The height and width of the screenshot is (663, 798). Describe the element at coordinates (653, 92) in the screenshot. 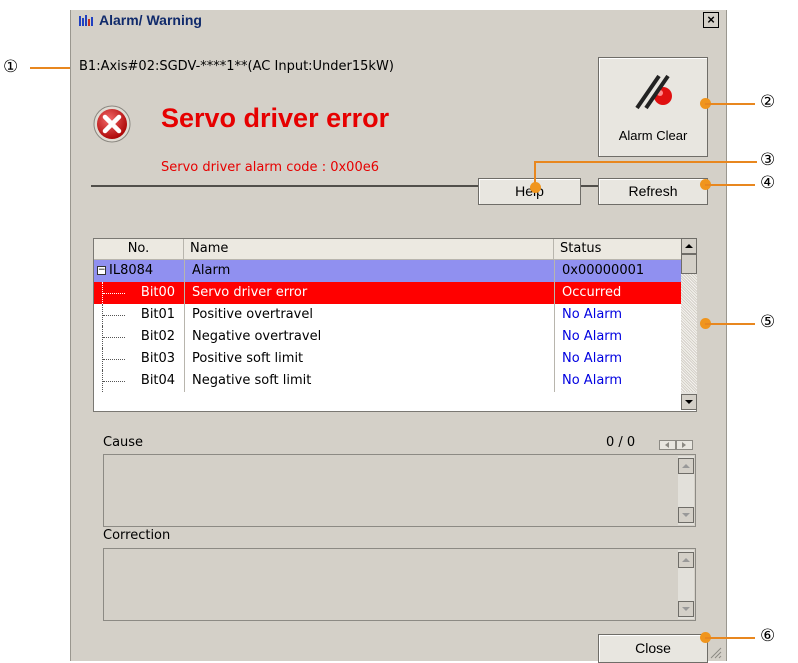

I see `alarm-clear-icon` at that location.